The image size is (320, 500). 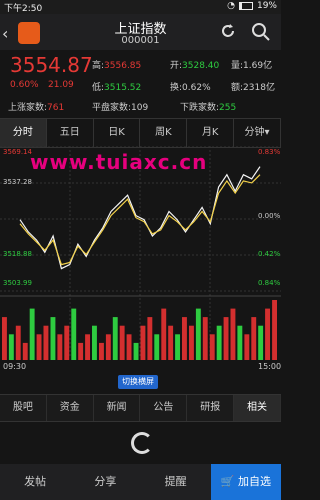 What do you see at coordinates (17, 182) in the screenshot?
I see `y-label-mid-left: 3537.28` at bounding box center [17, 182].